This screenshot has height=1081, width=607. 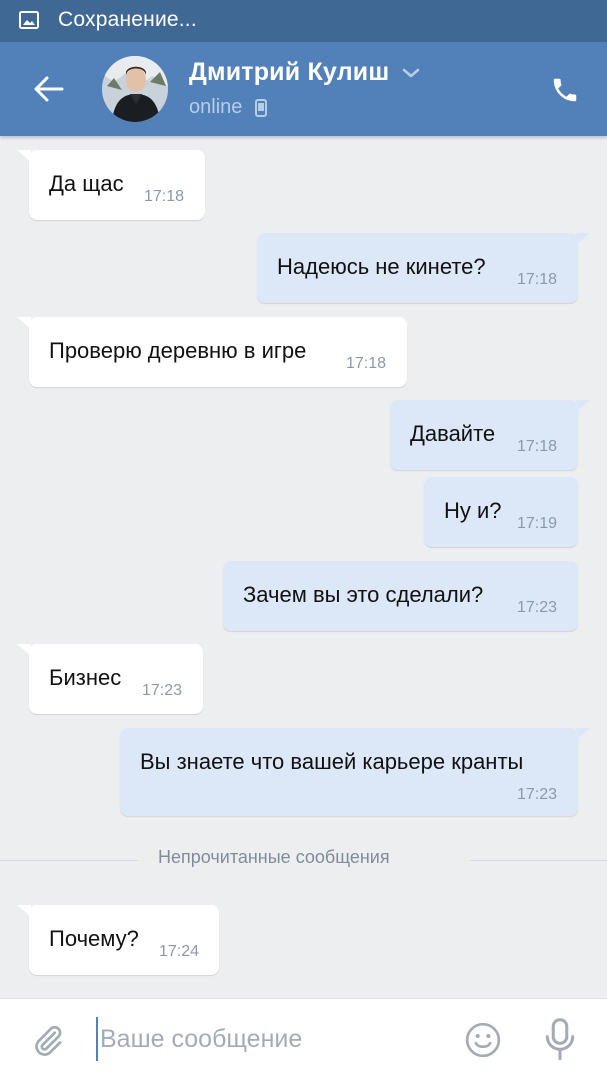 I want to click on call-button, so click(x=565, y=90).